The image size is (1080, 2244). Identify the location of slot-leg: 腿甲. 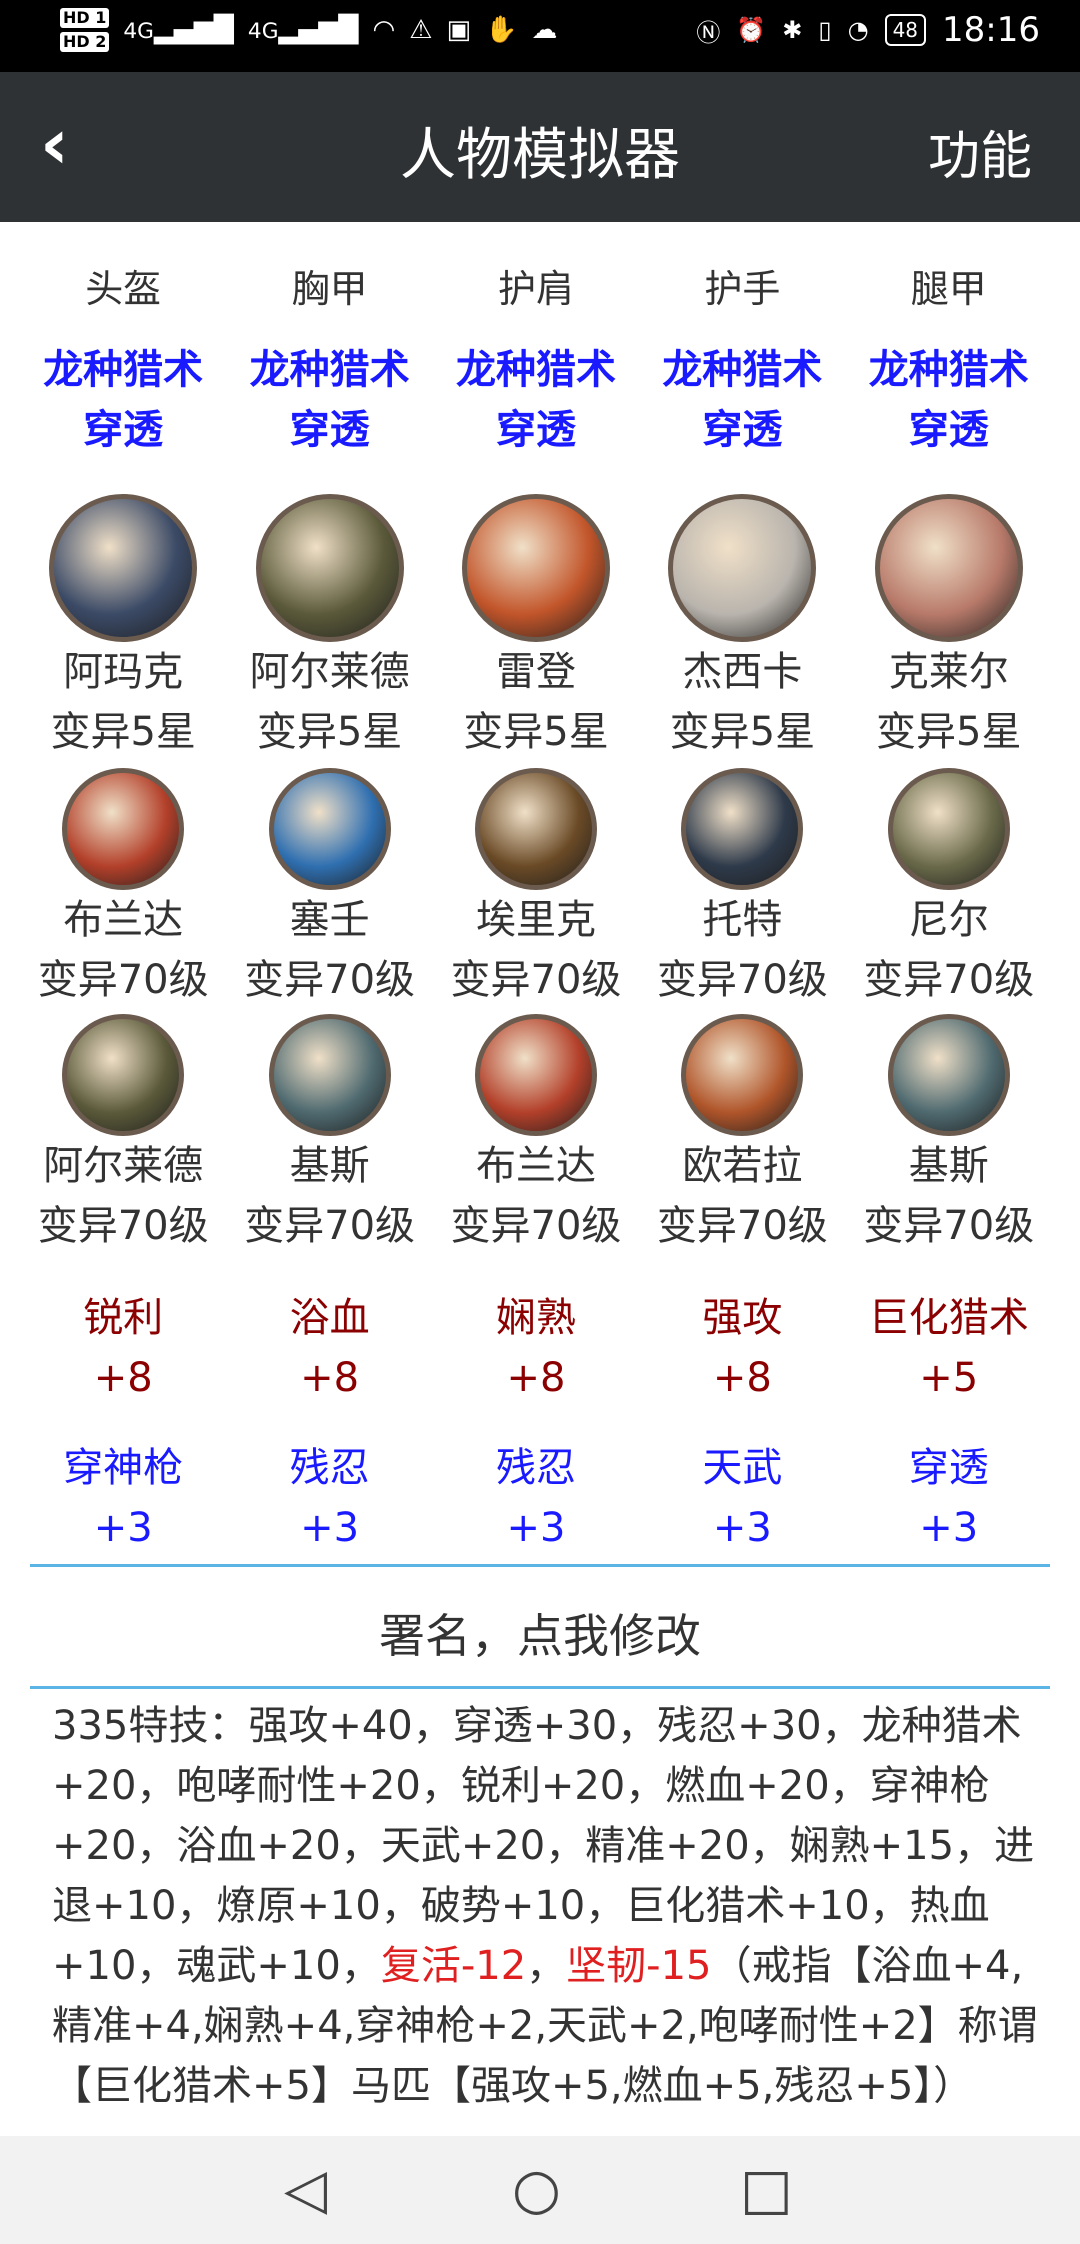
(948, 289).